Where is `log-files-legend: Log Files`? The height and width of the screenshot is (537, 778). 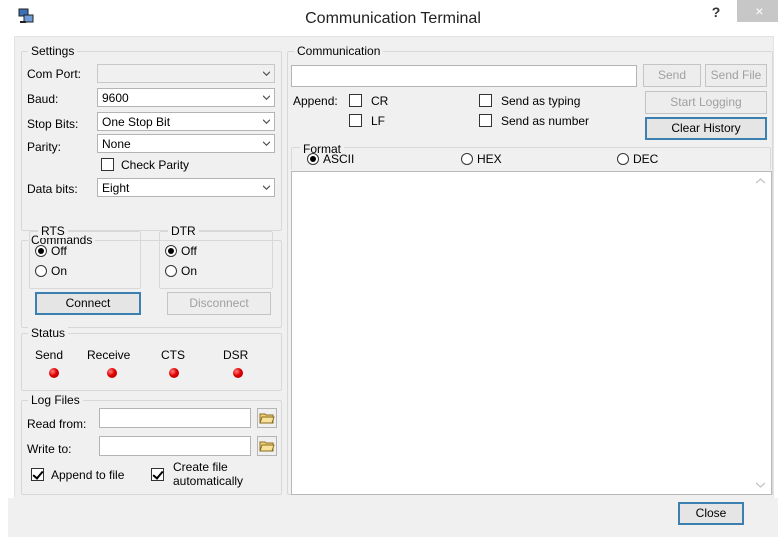 log-files-legend: Log Files is located at coordinates (55, 400).